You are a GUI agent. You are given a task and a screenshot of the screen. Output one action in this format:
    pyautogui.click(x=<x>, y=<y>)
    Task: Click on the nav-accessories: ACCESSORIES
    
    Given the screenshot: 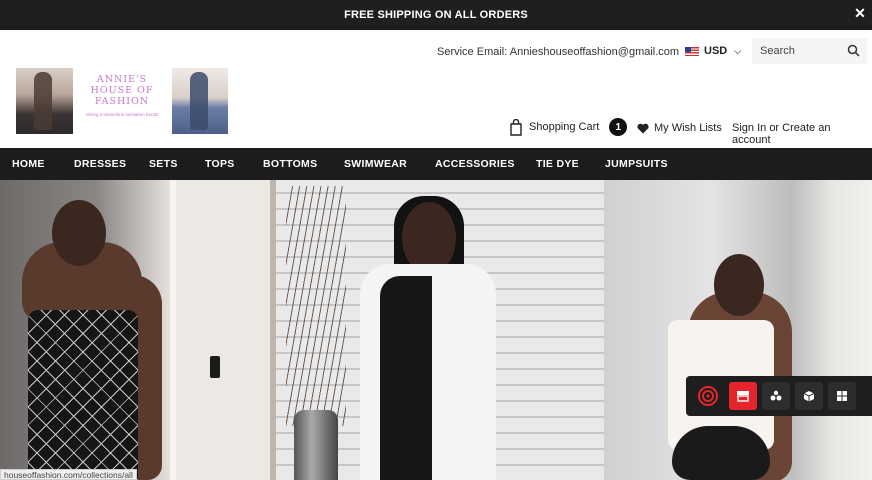 What is the action you would take?
    pyautogui.click(x=475, y=164)
    